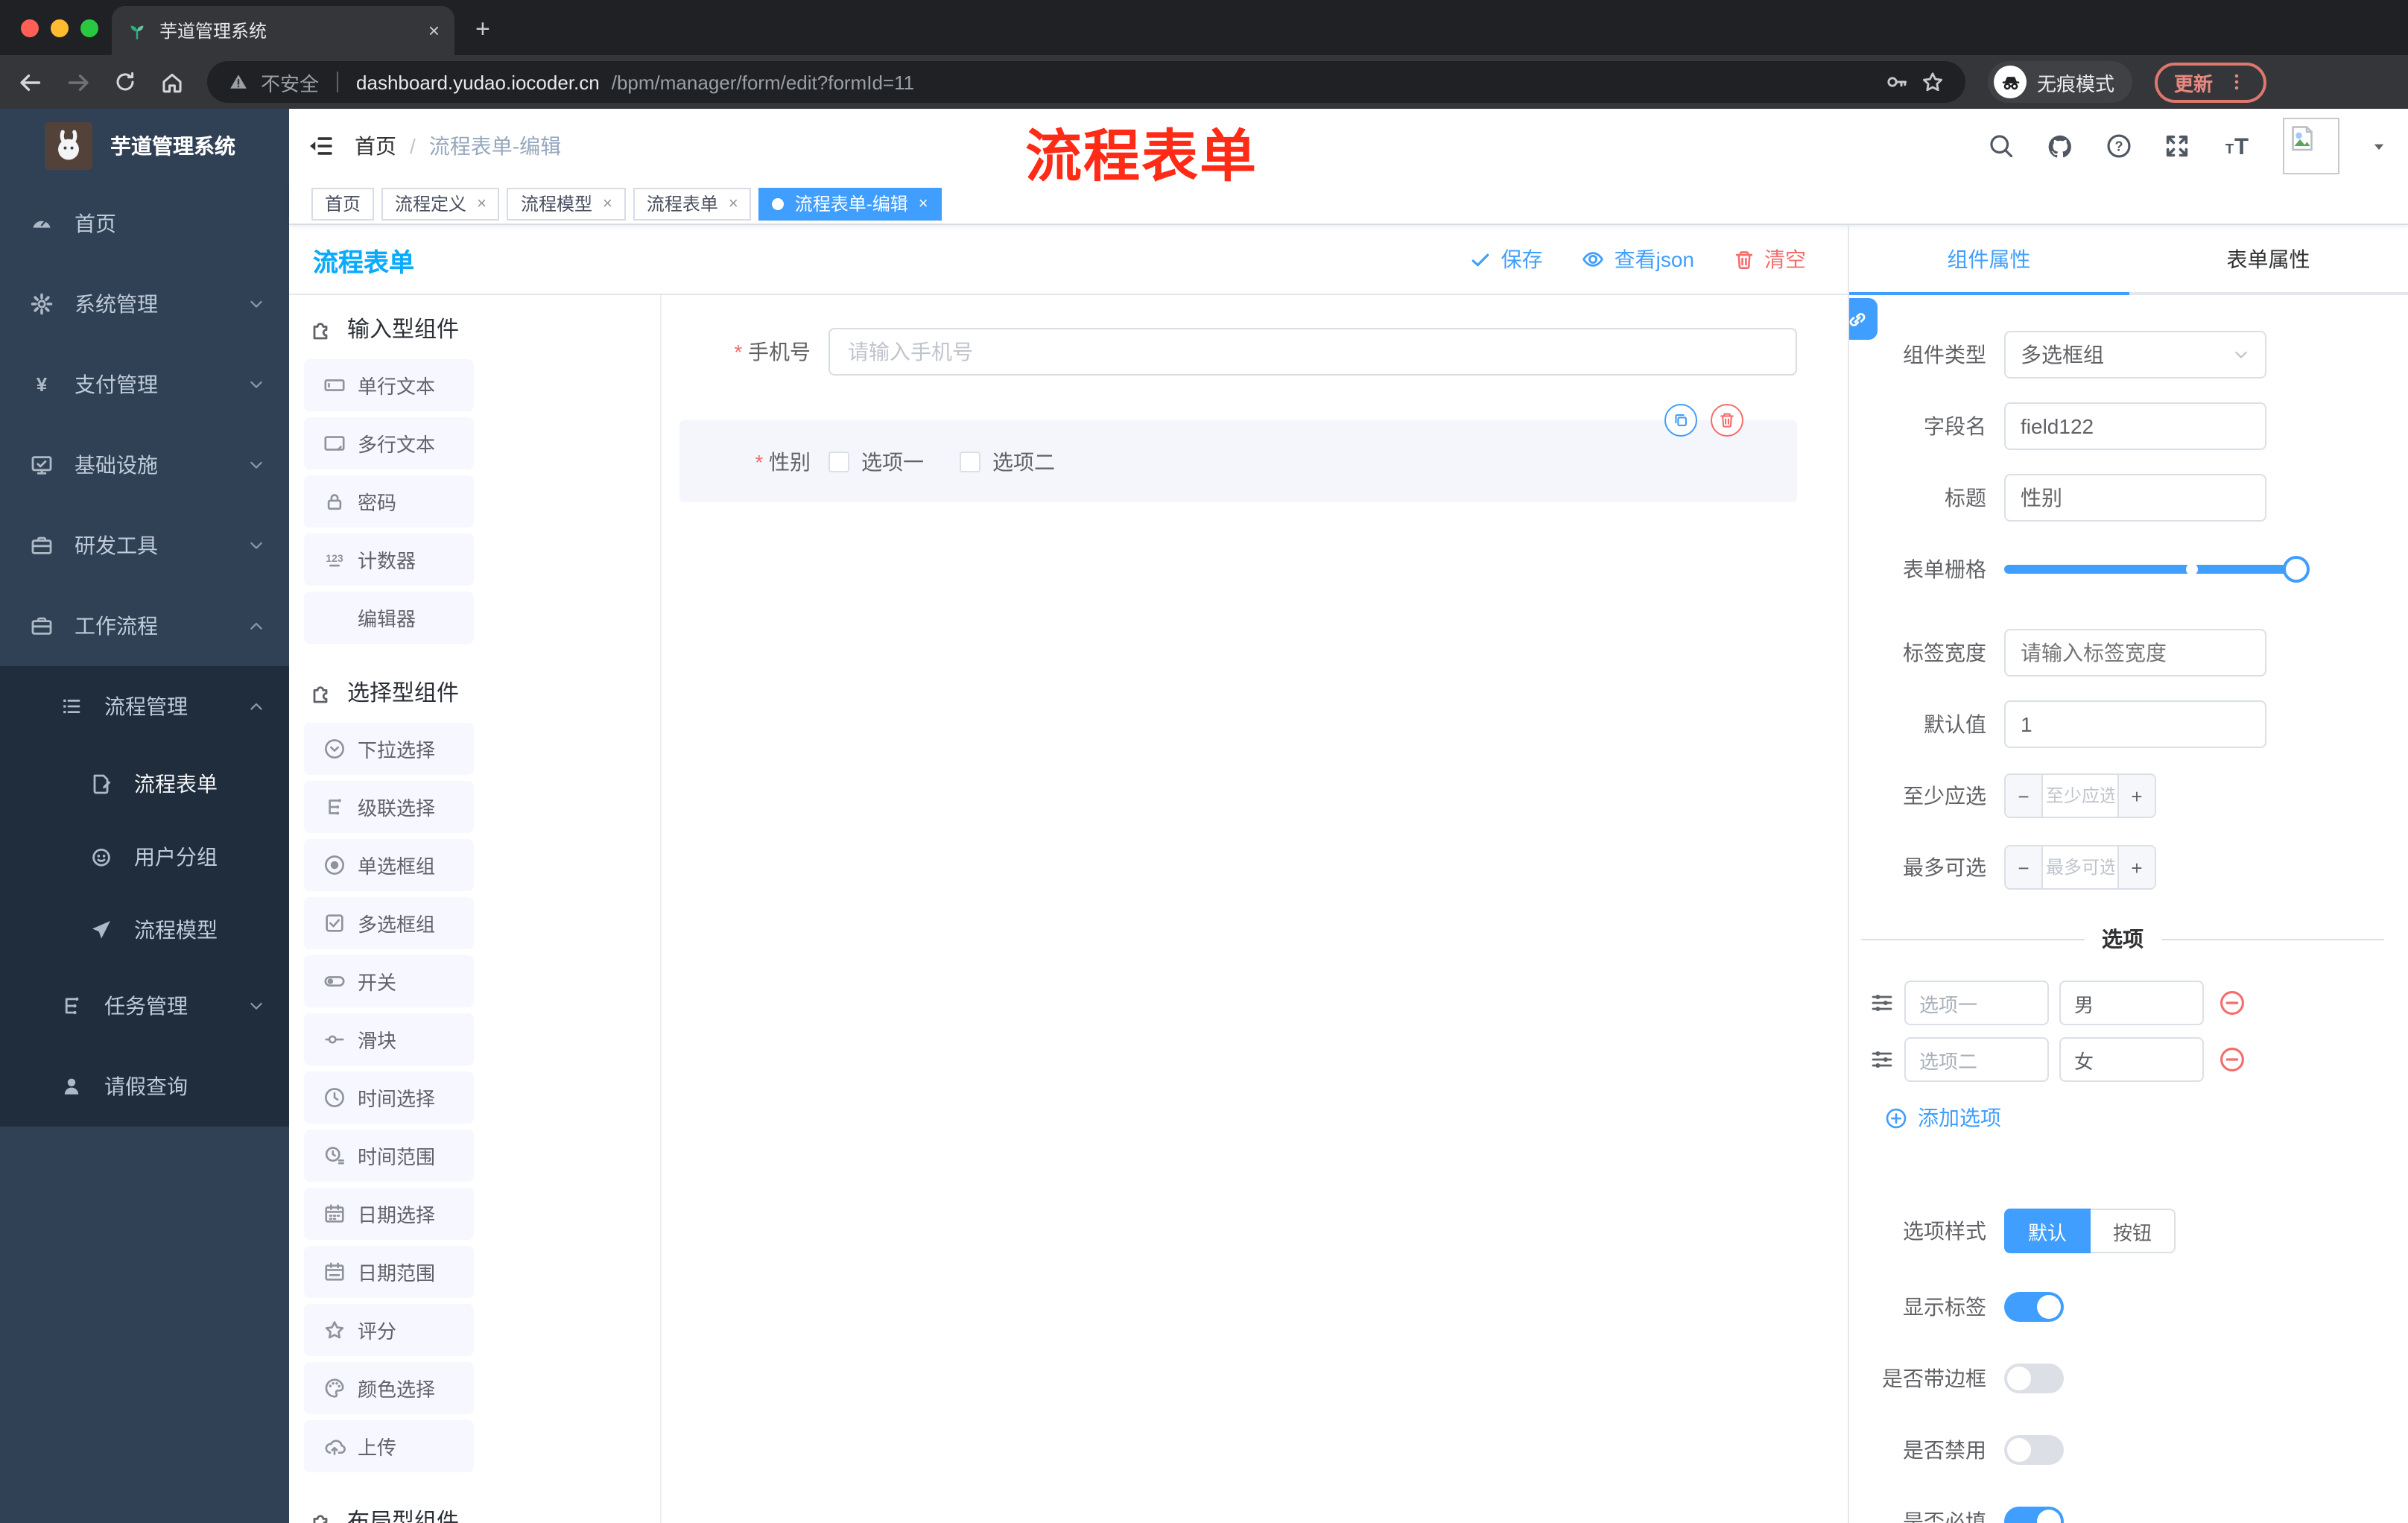 Image resolution: width=2408 pixels, height=1523 pixels. What do you see at coordinates (2135, 426) in the screenshot?
I see `field-name-input` at bounding box center [2135, 426].